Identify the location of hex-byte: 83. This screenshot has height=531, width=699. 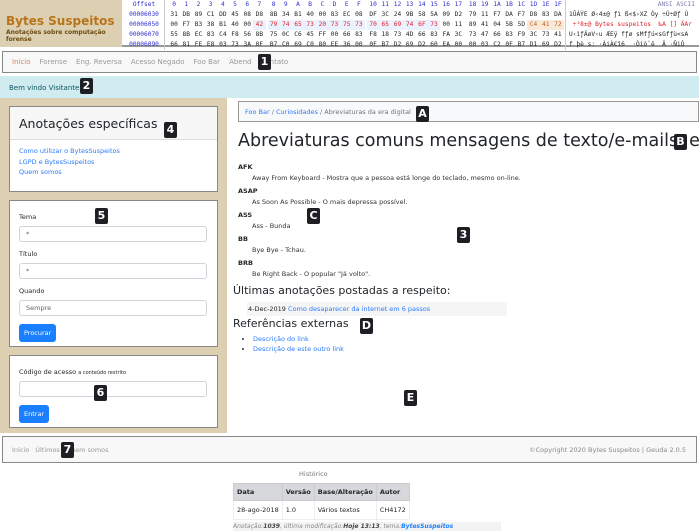
(334, 14).